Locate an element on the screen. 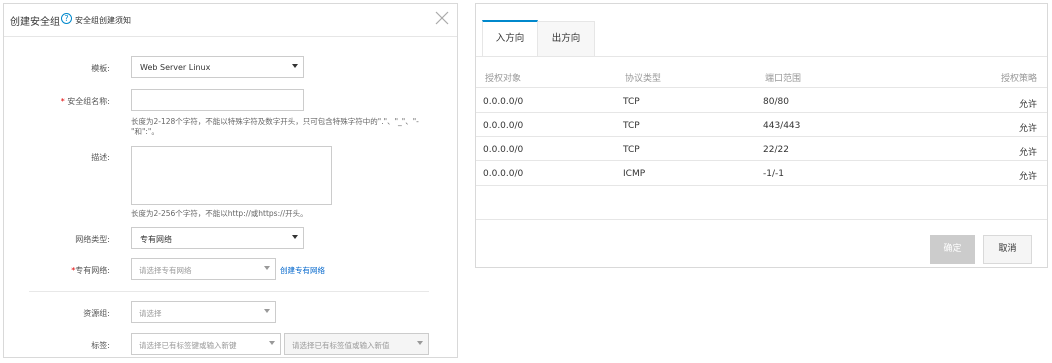 Image resolution: width=1052 pixels, height=363 pixels. resource-group-select: 请选择 is located at coordinates (203, 312).